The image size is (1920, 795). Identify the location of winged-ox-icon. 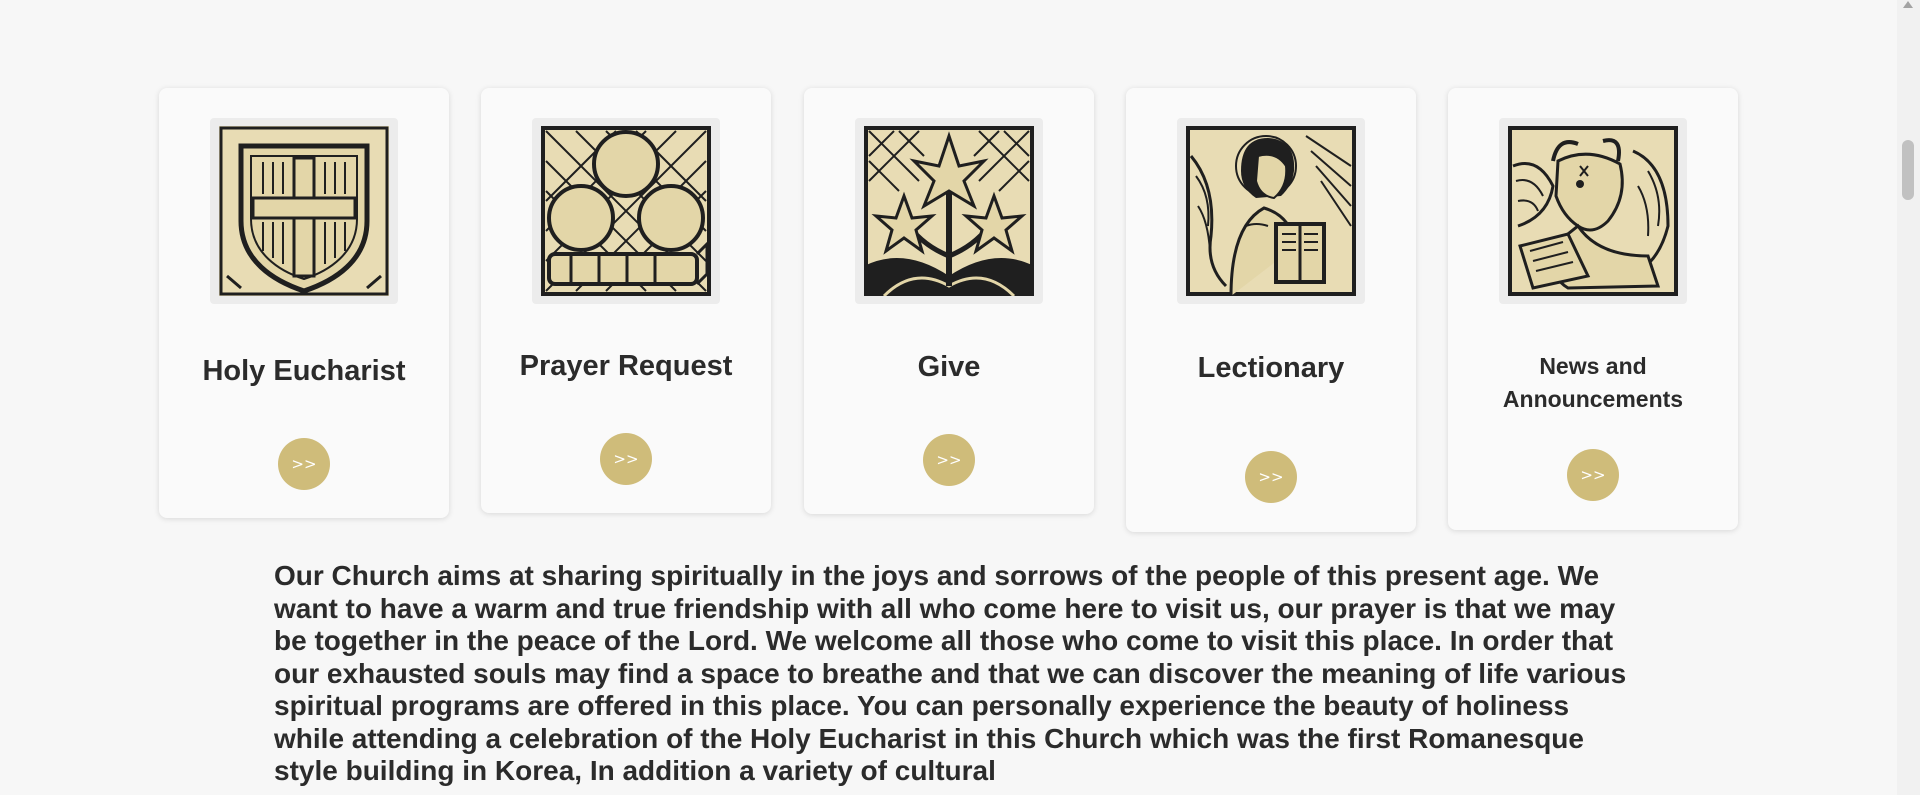
(1593, 211).